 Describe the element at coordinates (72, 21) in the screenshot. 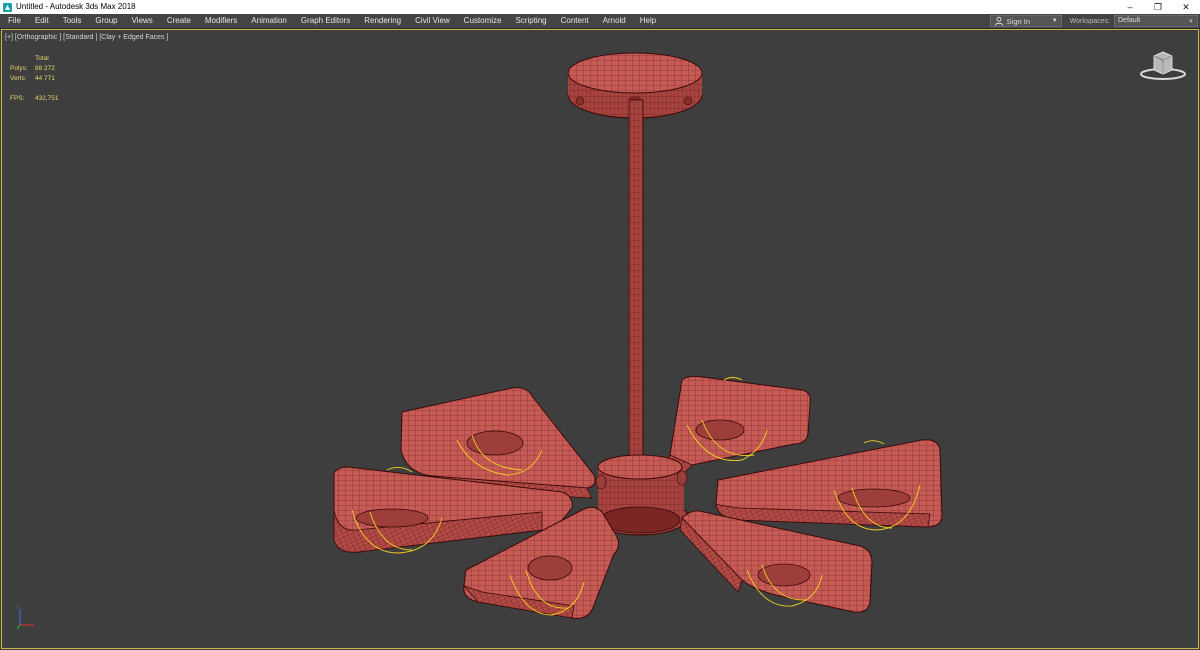

I see `menu-tools: Tools` at that location.